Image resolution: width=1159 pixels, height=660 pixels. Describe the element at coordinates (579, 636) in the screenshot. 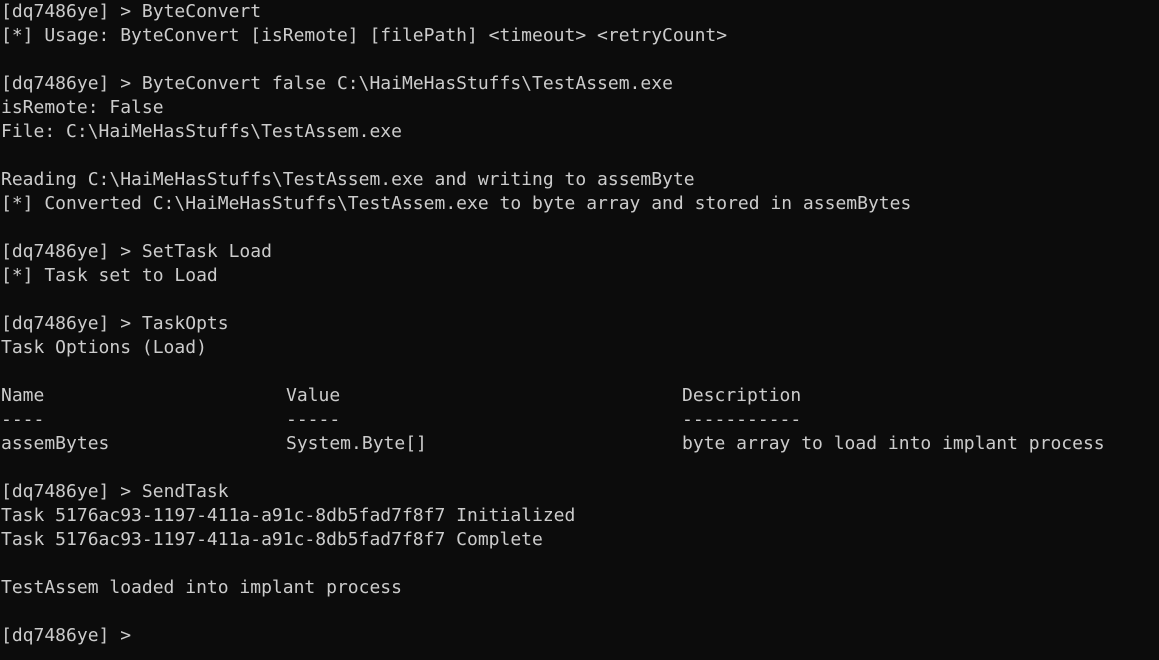

I see `input-line: [dq7486ye] >` at that location.